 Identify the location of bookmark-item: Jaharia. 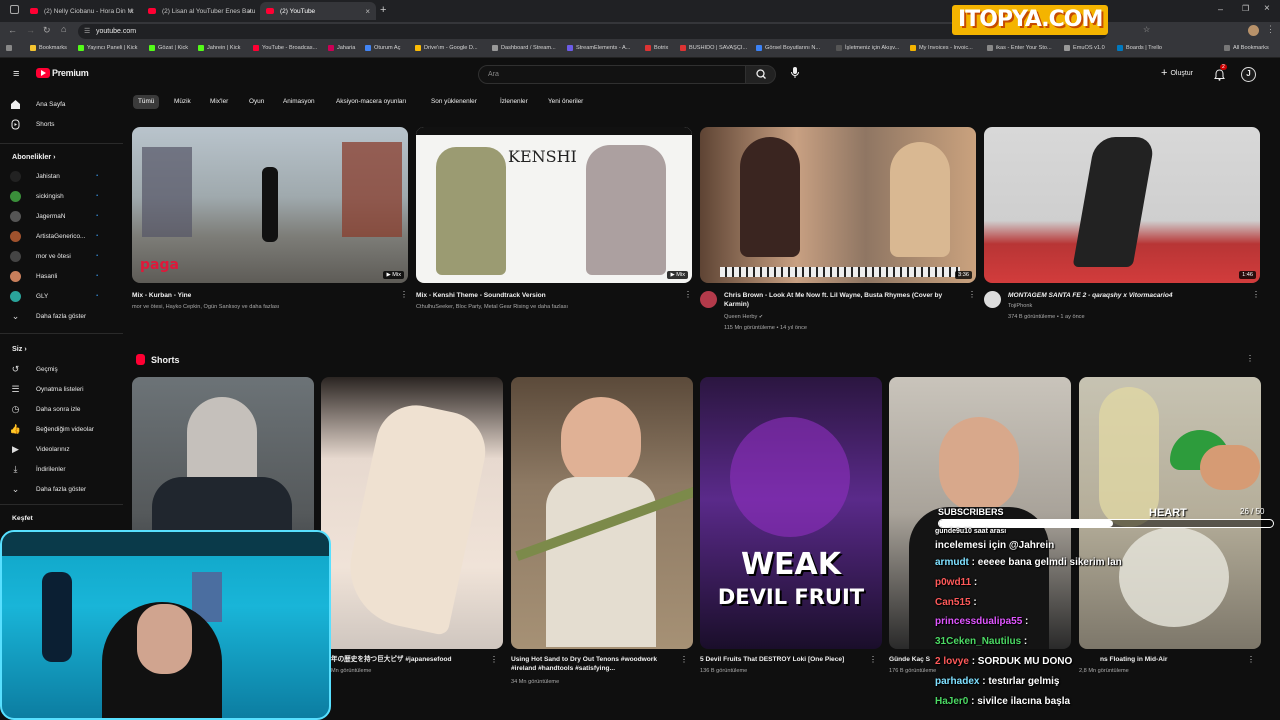
(341, 48).